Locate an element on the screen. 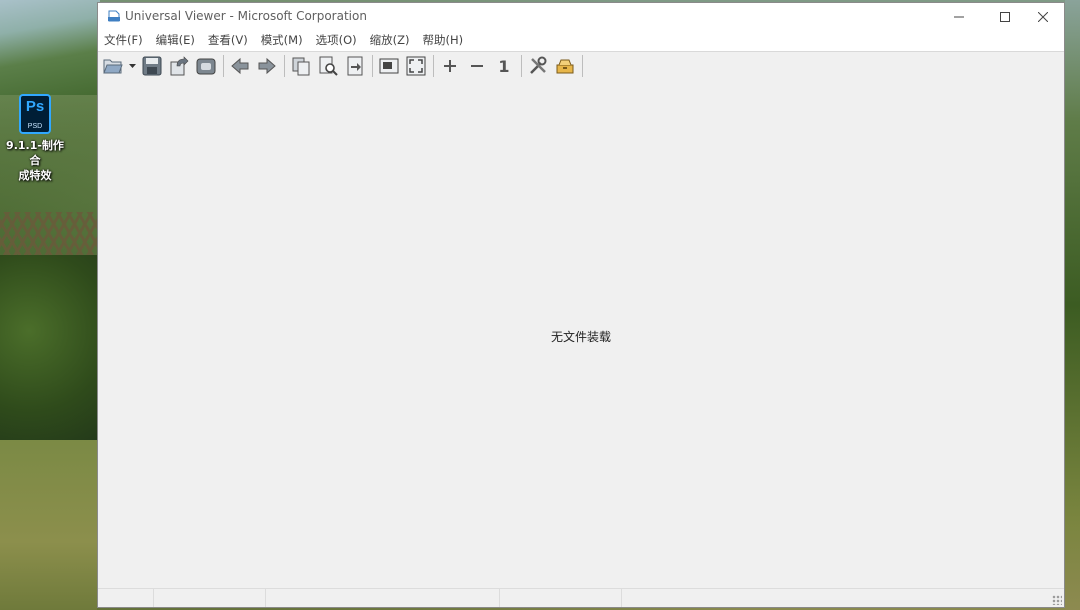 The width and height of the screenshot is (1080, 610). tools-button is located at coordinates (538, 66).